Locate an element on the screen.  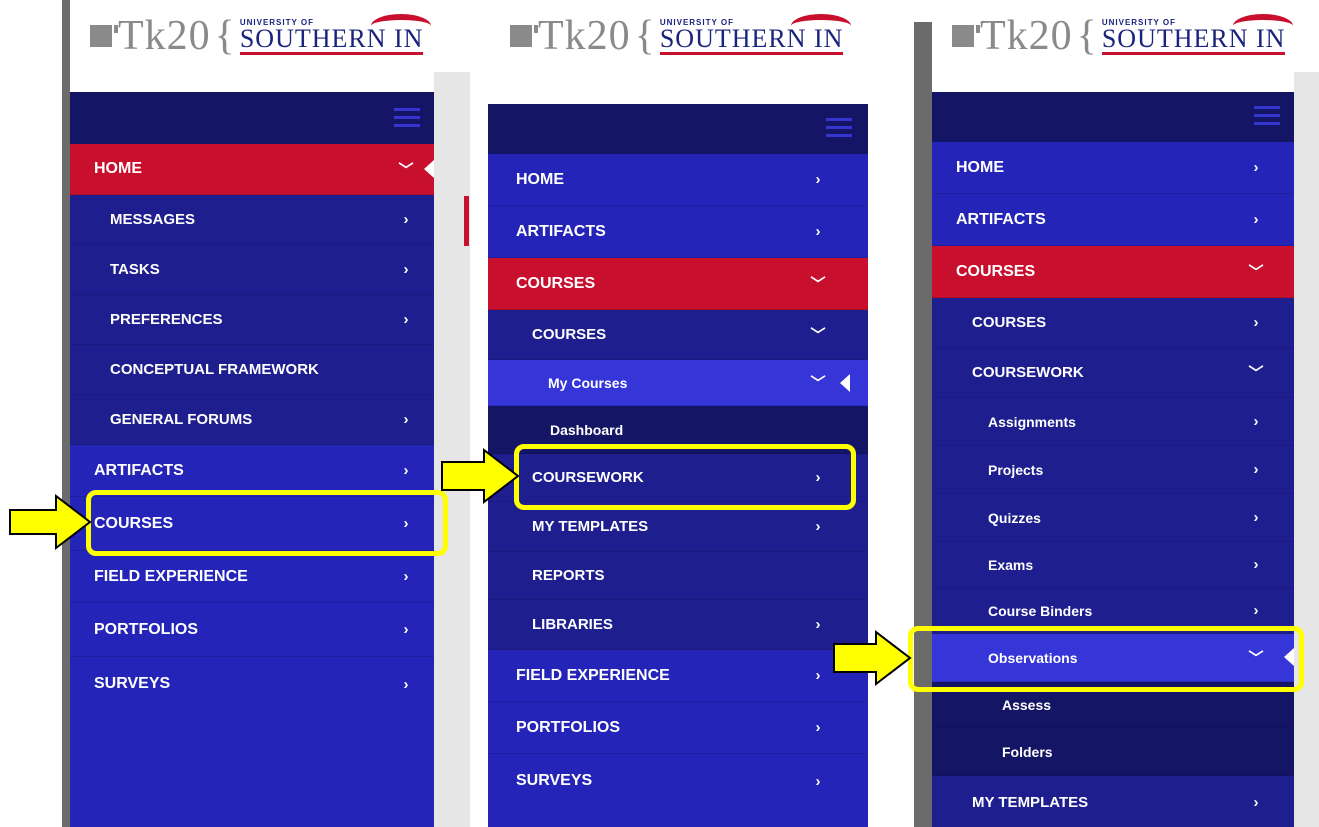
nav-item-courses-sub: COURSES › is located at coordinates (1113, 323).